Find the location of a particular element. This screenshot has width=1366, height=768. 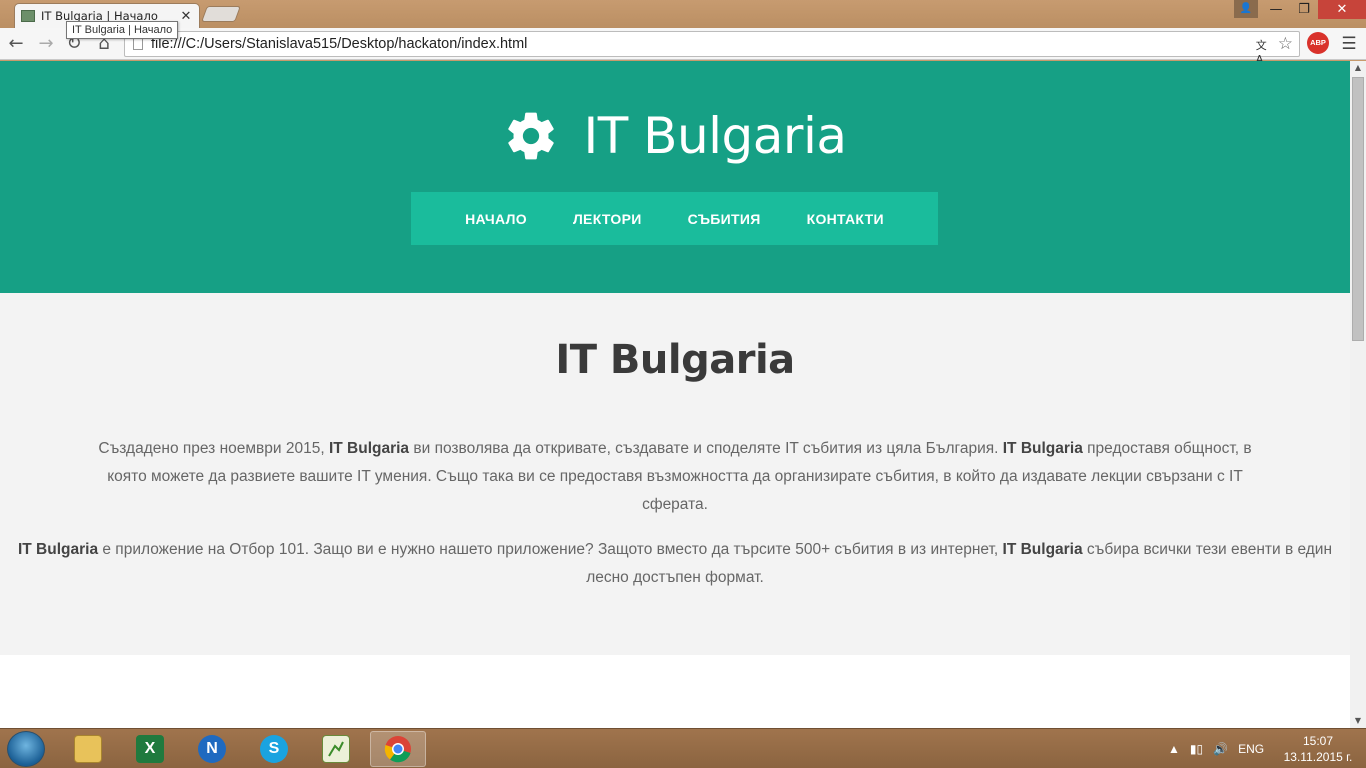

taskbar-file-explorer is located at coordinates (88, 749).